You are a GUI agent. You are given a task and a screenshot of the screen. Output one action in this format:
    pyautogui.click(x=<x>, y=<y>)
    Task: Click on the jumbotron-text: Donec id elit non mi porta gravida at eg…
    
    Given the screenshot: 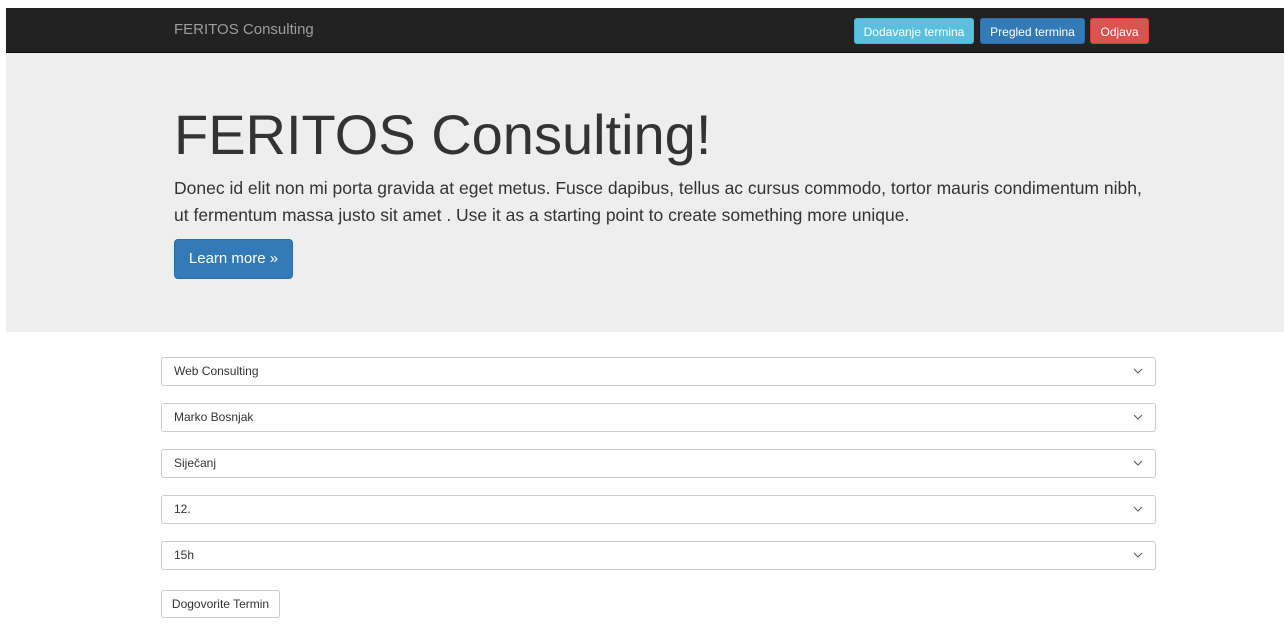 What is the action you would take?
    pyautogui.click(x=658, y=201)
    